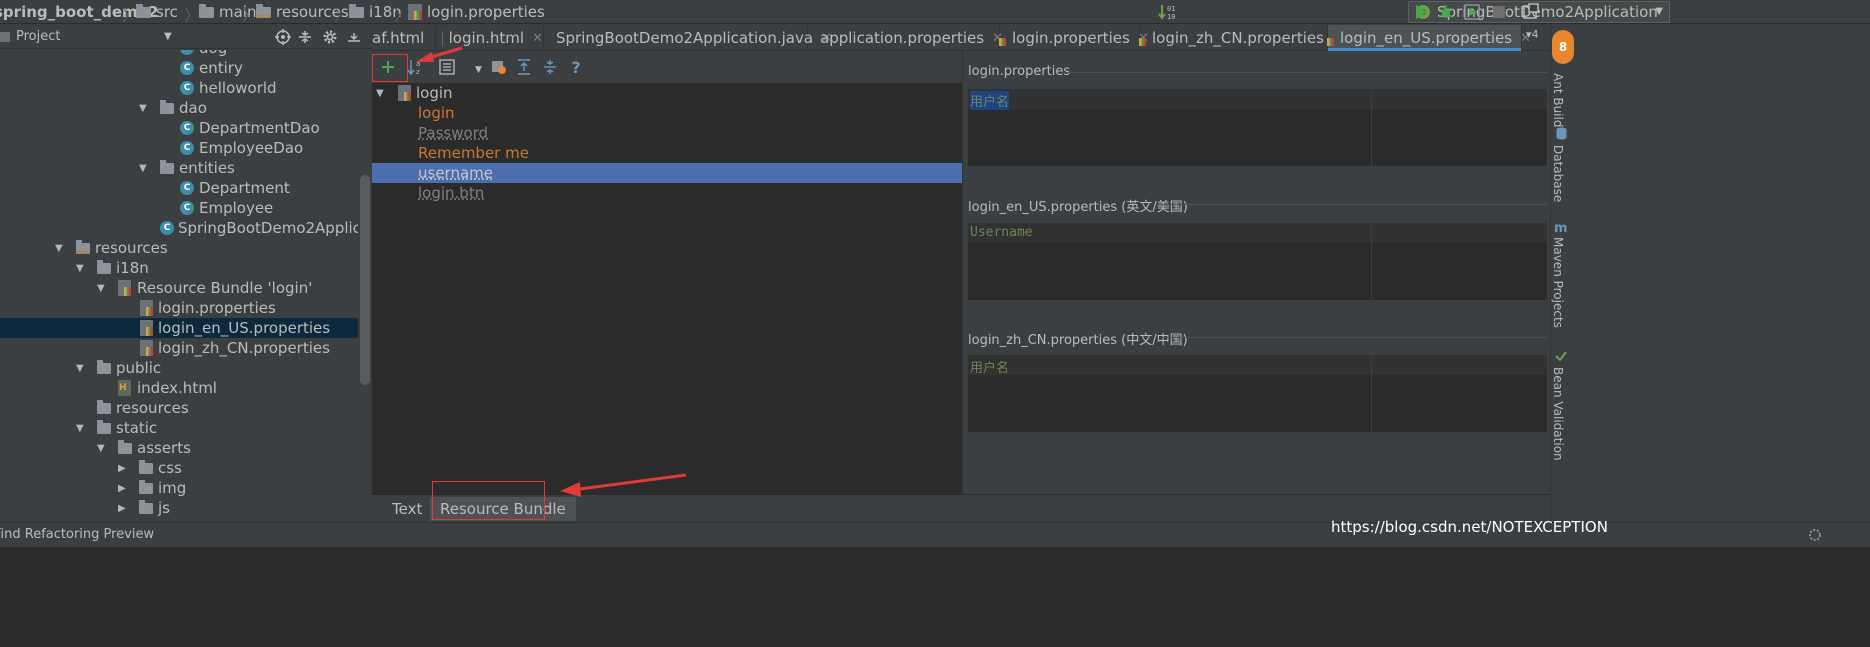  I want to click on event-log-icon, so click(1815, 535).